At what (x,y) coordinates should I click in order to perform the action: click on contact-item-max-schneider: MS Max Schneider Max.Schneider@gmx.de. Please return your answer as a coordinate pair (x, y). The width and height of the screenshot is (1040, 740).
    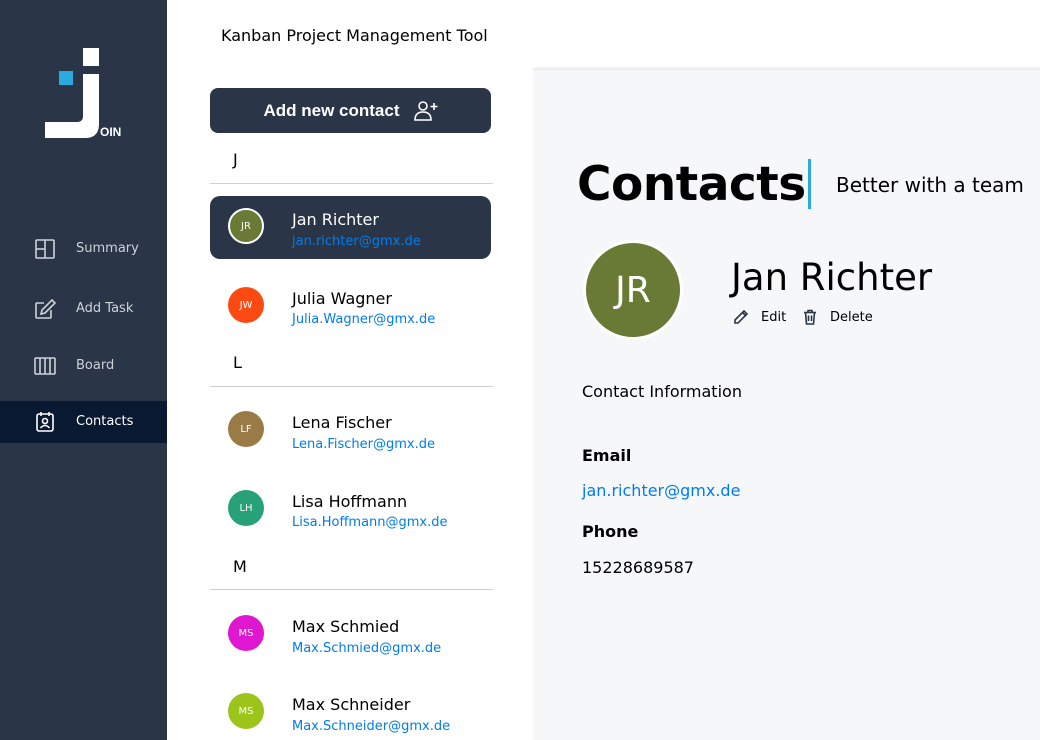
    Looking at the image, I should click on (350, 710).